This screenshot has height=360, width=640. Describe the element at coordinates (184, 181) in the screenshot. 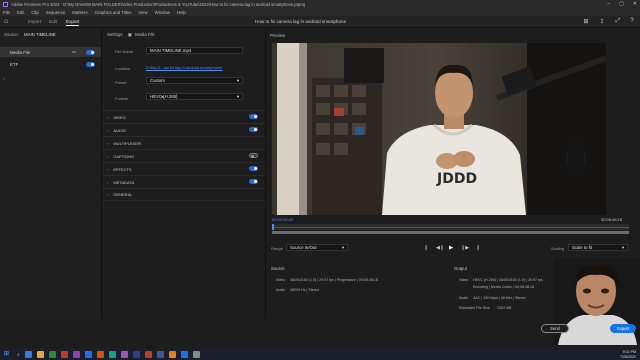

I see `section-metadata: › METADATA` at that location.